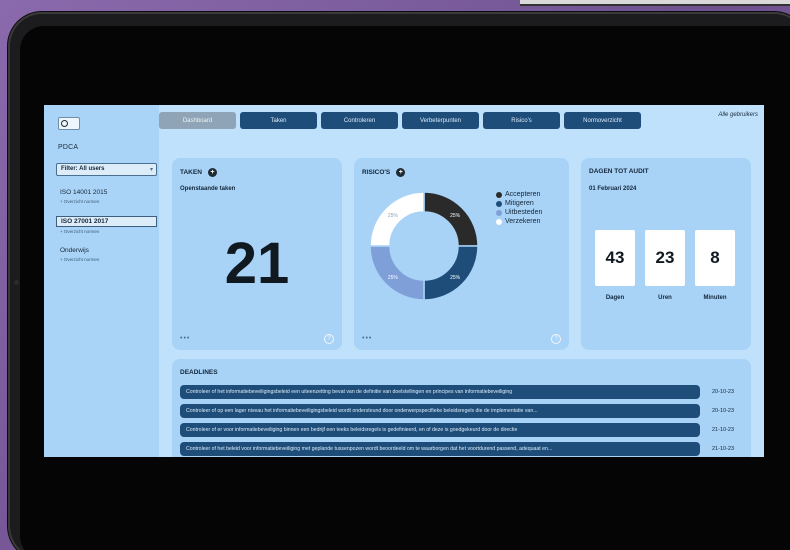  Describe the element at coordinates (738, 115) in the screenshot. I see `all-users-link: Alle gebruikers` at that location.